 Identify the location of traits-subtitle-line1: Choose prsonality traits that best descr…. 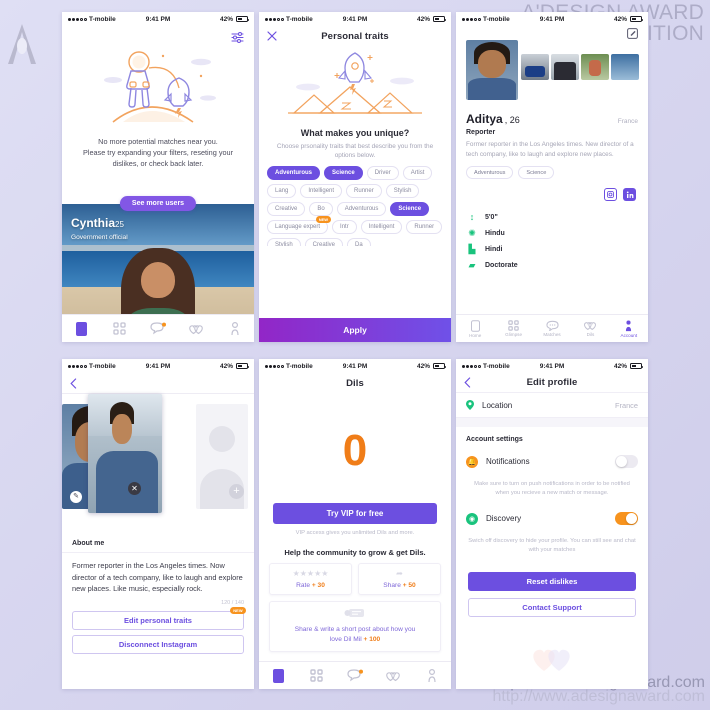
(342, 146).